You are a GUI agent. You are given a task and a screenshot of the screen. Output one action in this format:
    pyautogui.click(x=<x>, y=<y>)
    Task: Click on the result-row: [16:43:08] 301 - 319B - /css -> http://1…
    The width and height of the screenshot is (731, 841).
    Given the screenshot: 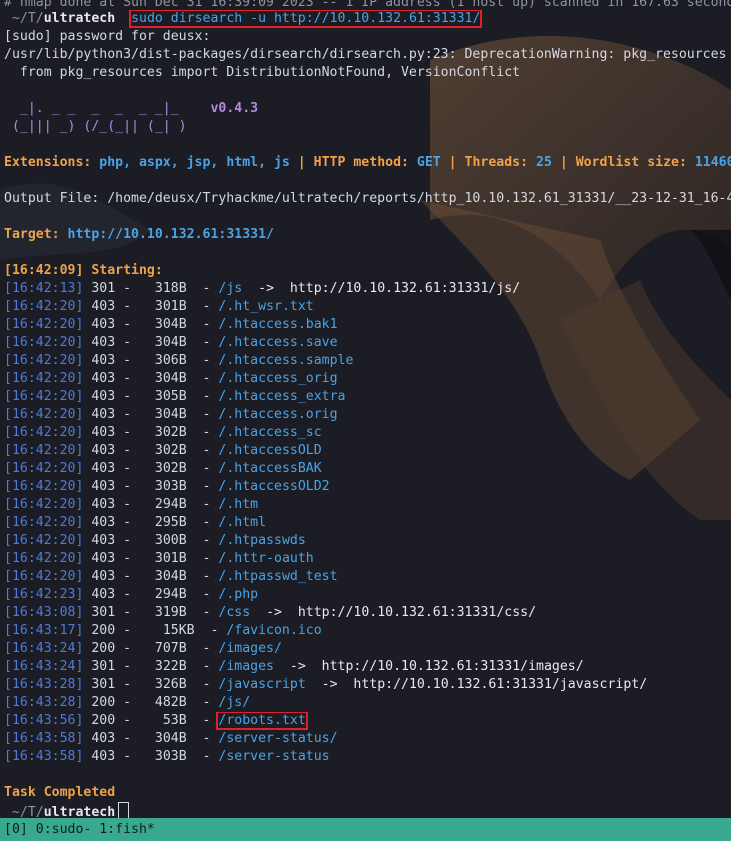 What is the action you would take?
    pyautogui.click(x=367, y=613)
    